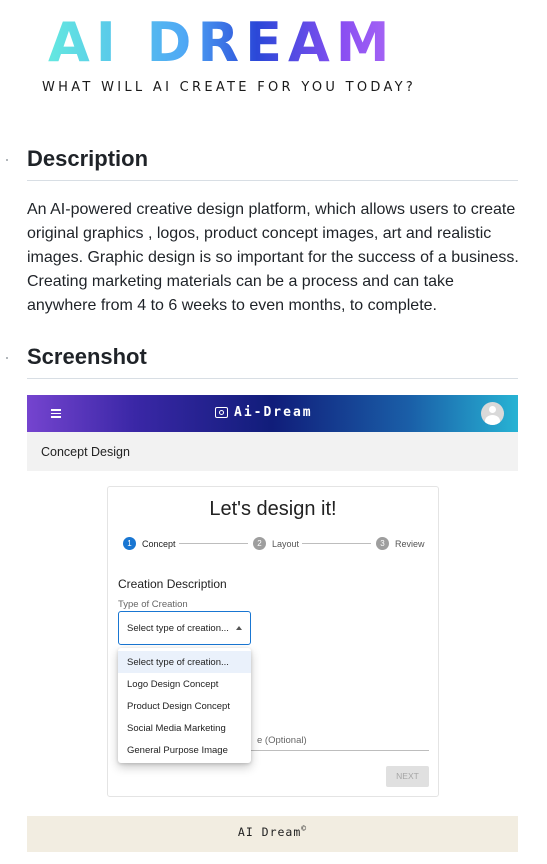 This screenshot has height=864, width=547. I want to click on optional-field-label: e (Optional), so click(282, 740).